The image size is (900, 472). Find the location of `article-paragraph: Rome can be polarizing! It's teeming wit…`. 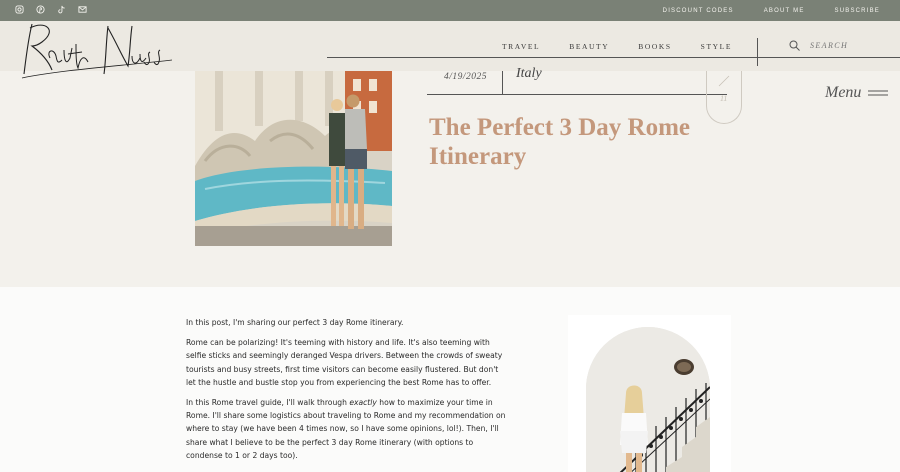

article-paragraph: Rome can be polarizing! It's teeming wit… is located at coordinates (344, 362).